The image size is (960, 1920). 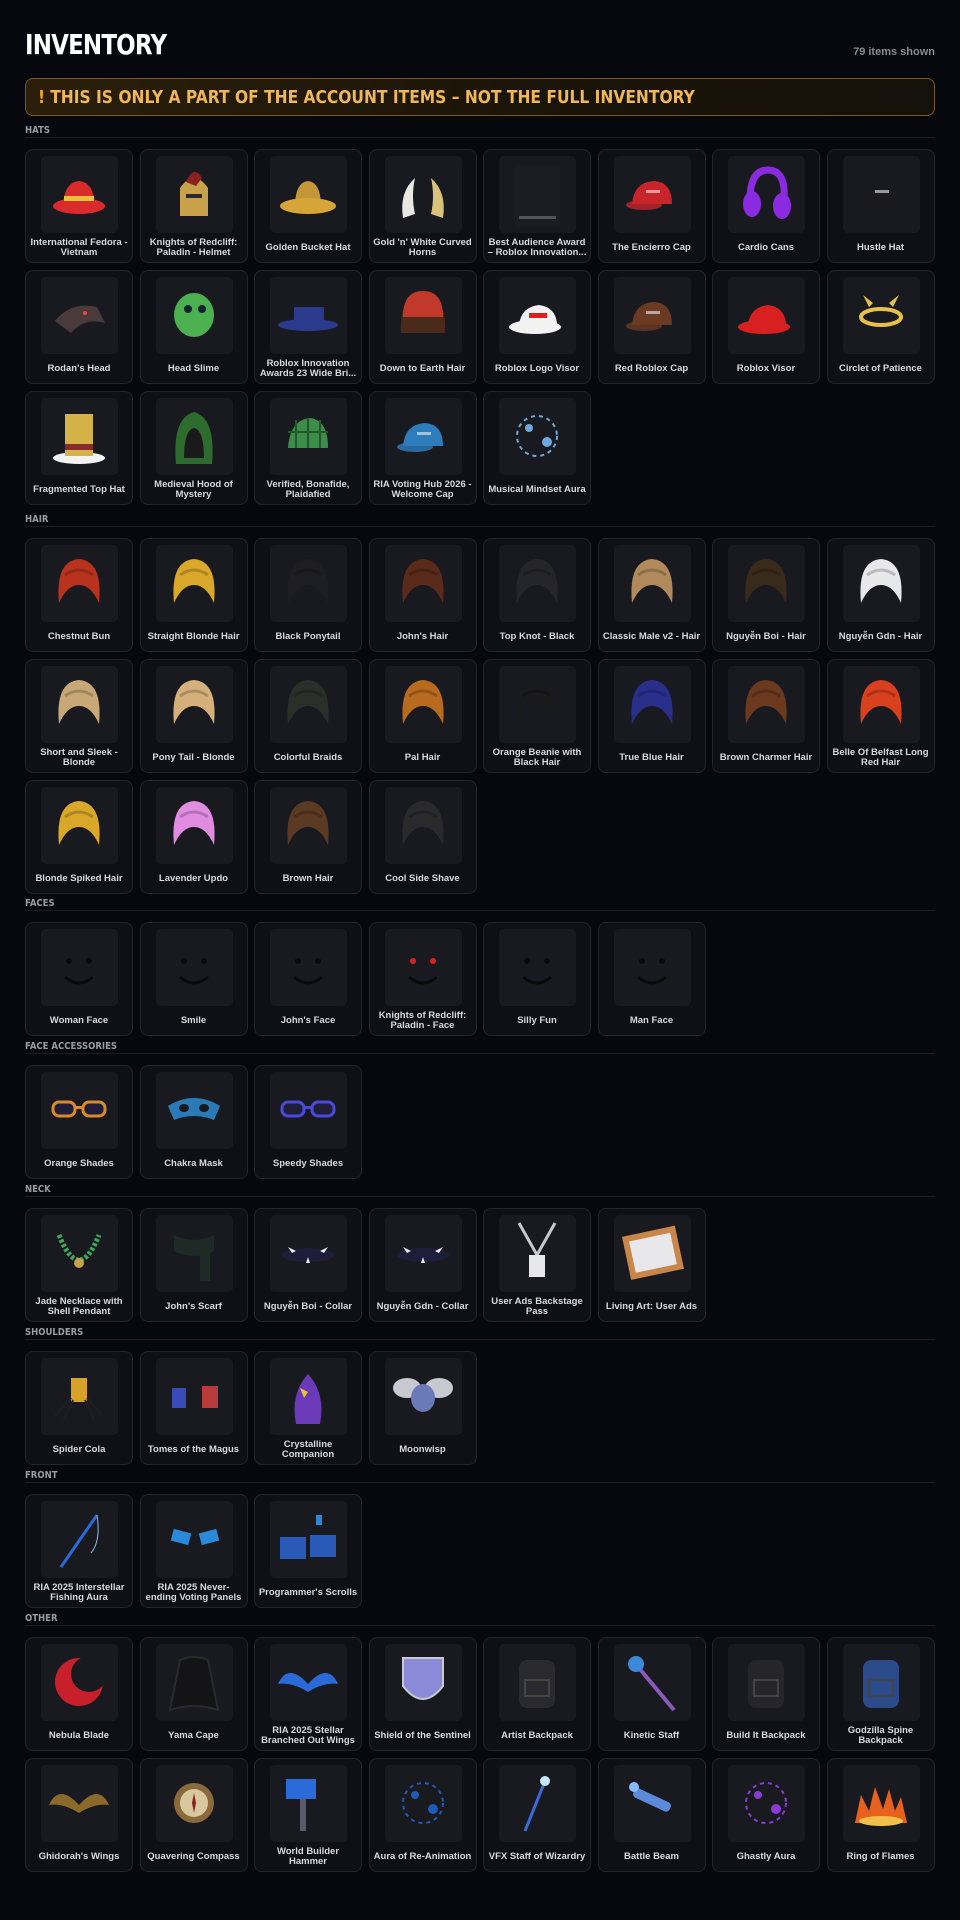 What do you see at coordinates (537, 967) in the screenshot?
I see `face-icon` at bounding box center [537, 967].